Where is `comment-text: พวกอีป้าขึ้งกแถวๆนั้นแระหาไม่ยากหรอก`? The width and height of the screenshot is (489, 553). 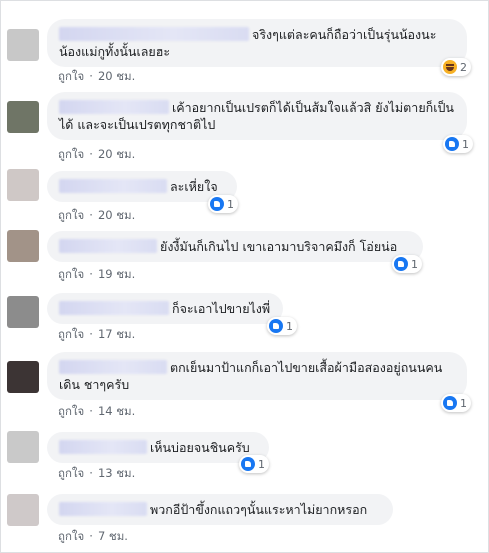
comment-text: พวกอีป้าขึ้งกแถวๆนั้นแระหาไม่ยากหรอก is located at coordinates (259, 509).